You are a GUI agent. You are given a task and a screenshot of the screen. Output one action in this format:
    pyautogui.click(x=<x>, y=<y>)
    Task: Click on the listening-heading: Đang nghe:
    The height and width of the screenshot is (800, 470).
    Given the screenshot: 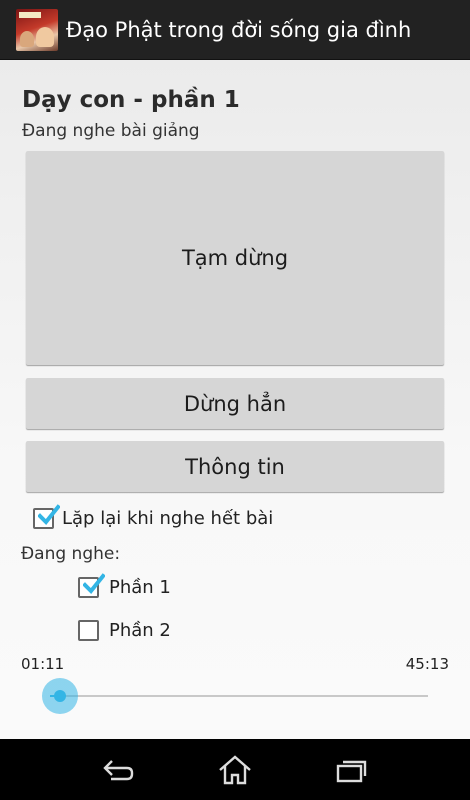 What is the action you would take?
    pyautogui.click(x=71, y=554)
    